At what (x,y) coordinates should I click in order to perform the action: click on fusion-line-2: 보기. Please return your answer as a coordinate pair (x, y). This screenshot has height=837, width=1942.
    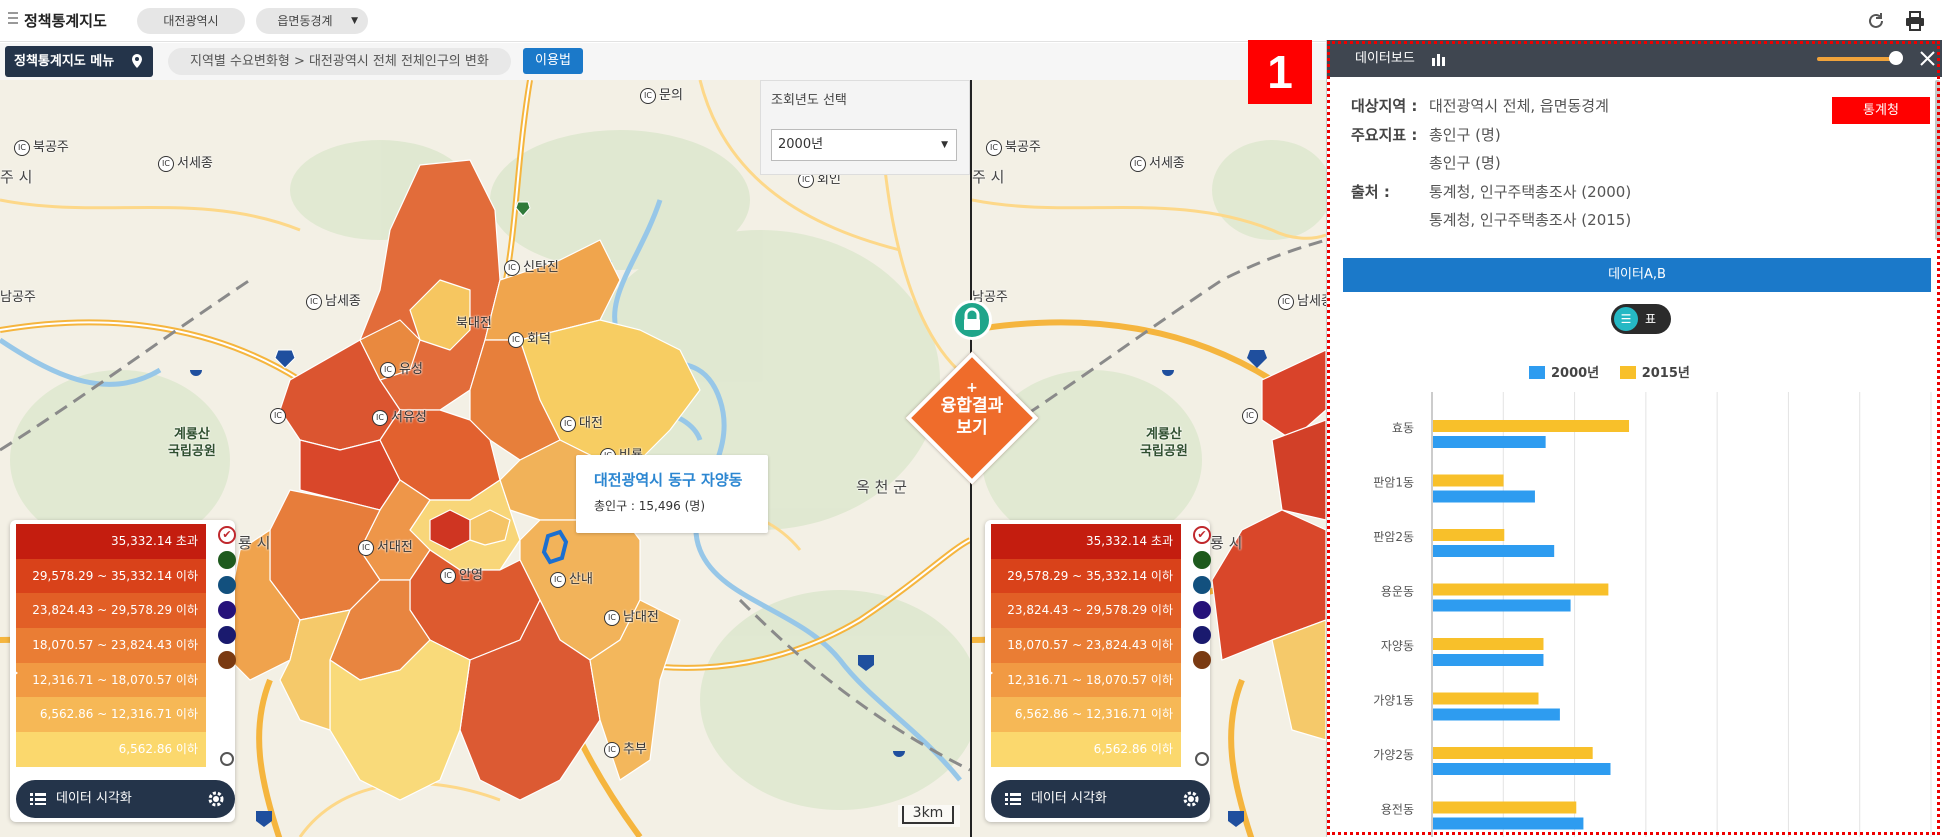
    Looking at the image, I should click on (972, 428).